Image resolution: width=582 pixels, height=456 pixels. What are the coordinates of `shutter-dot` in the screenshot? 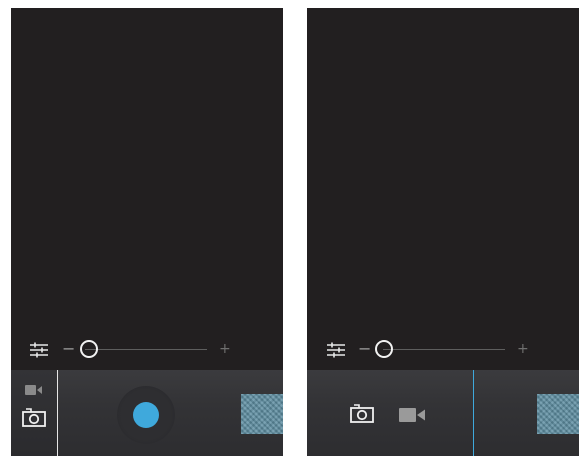 It's located at (146, 415).